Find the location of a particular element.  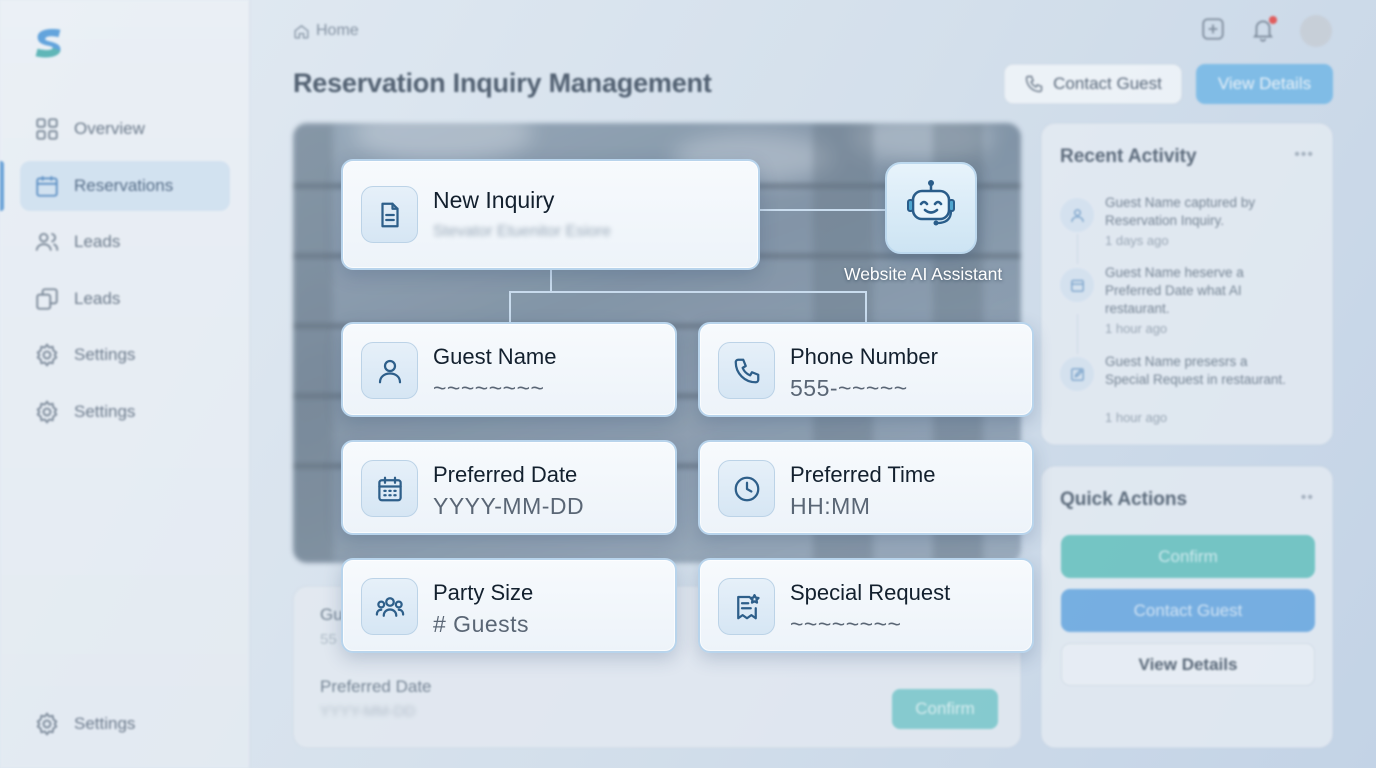

avatar is located at coordinates (1316, 31).